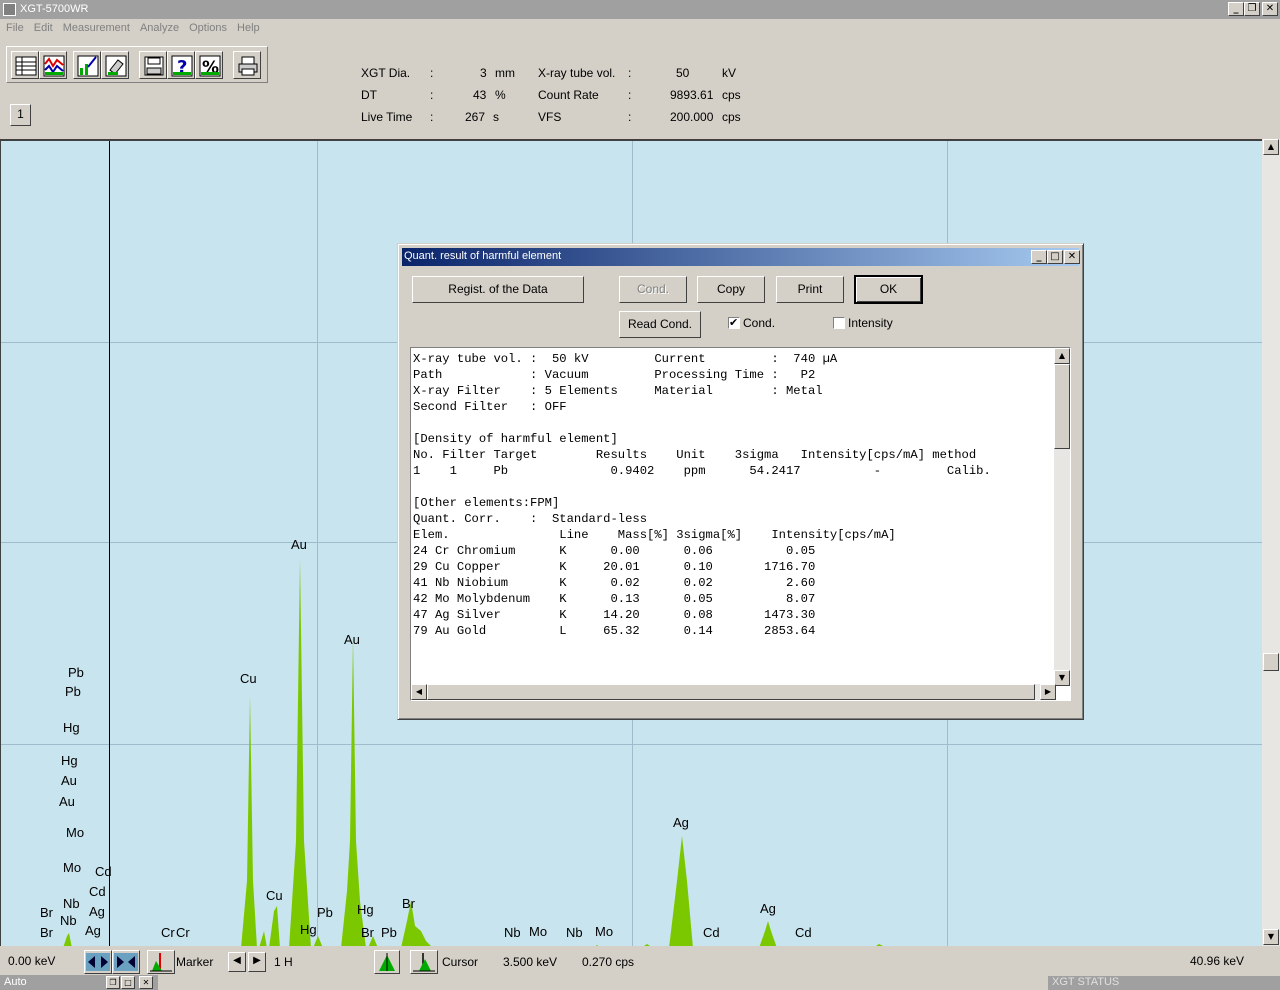  Describe the element at coordinates (681, 822) in the screenshot. I see `peak-label: Ag` at that location.